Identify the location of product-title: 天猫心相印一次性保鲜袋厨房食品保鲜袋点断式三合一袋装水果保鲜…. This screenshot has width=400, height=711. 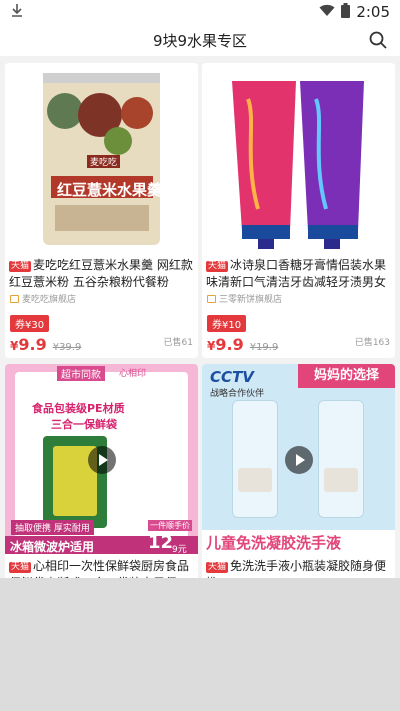
(101, 568).